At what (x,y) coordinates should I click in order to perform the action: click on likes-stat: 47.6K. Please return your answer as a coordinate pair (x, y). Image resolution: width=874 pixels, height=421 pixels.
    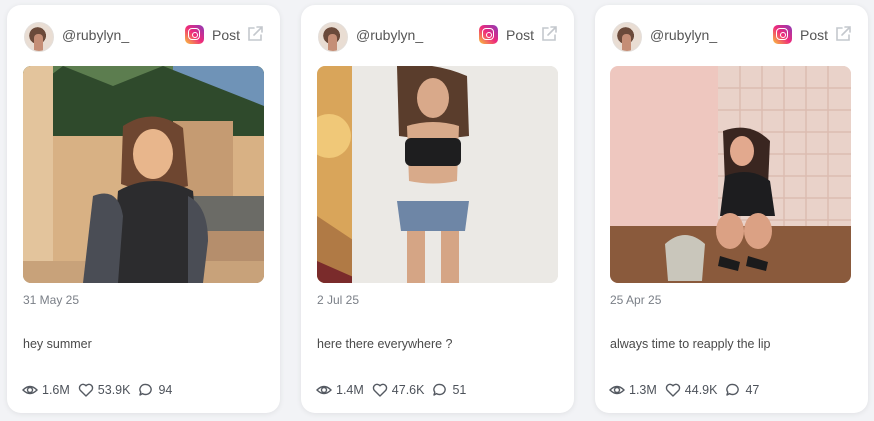
    Looking at the image, I should click on (398, 390).